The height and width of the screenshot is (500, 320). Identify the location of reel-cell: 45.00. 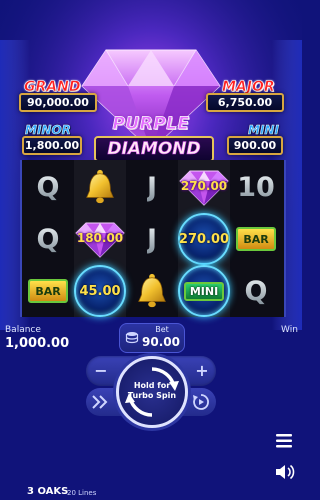
(100, 291).